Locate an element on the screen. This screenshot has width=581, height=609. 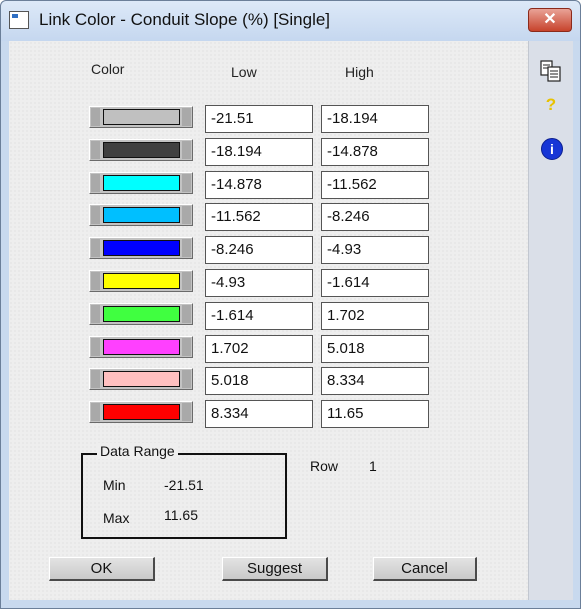
high-value-field: -14.878 is located at coordinates (375, 151).